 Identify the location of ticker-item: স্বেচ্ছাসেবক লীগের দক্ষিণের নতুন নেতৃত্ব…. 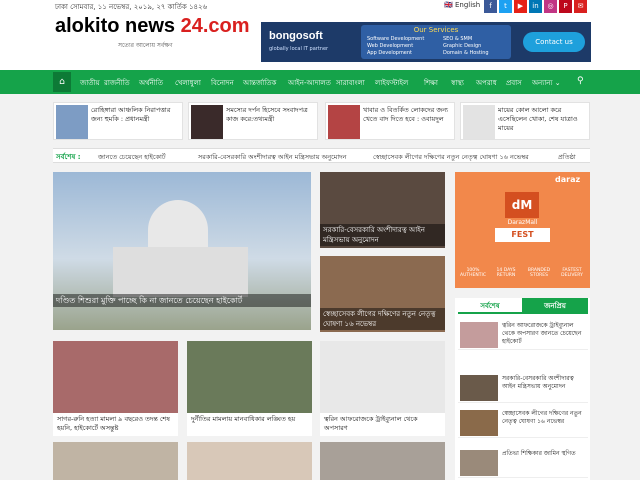
(451, 157).